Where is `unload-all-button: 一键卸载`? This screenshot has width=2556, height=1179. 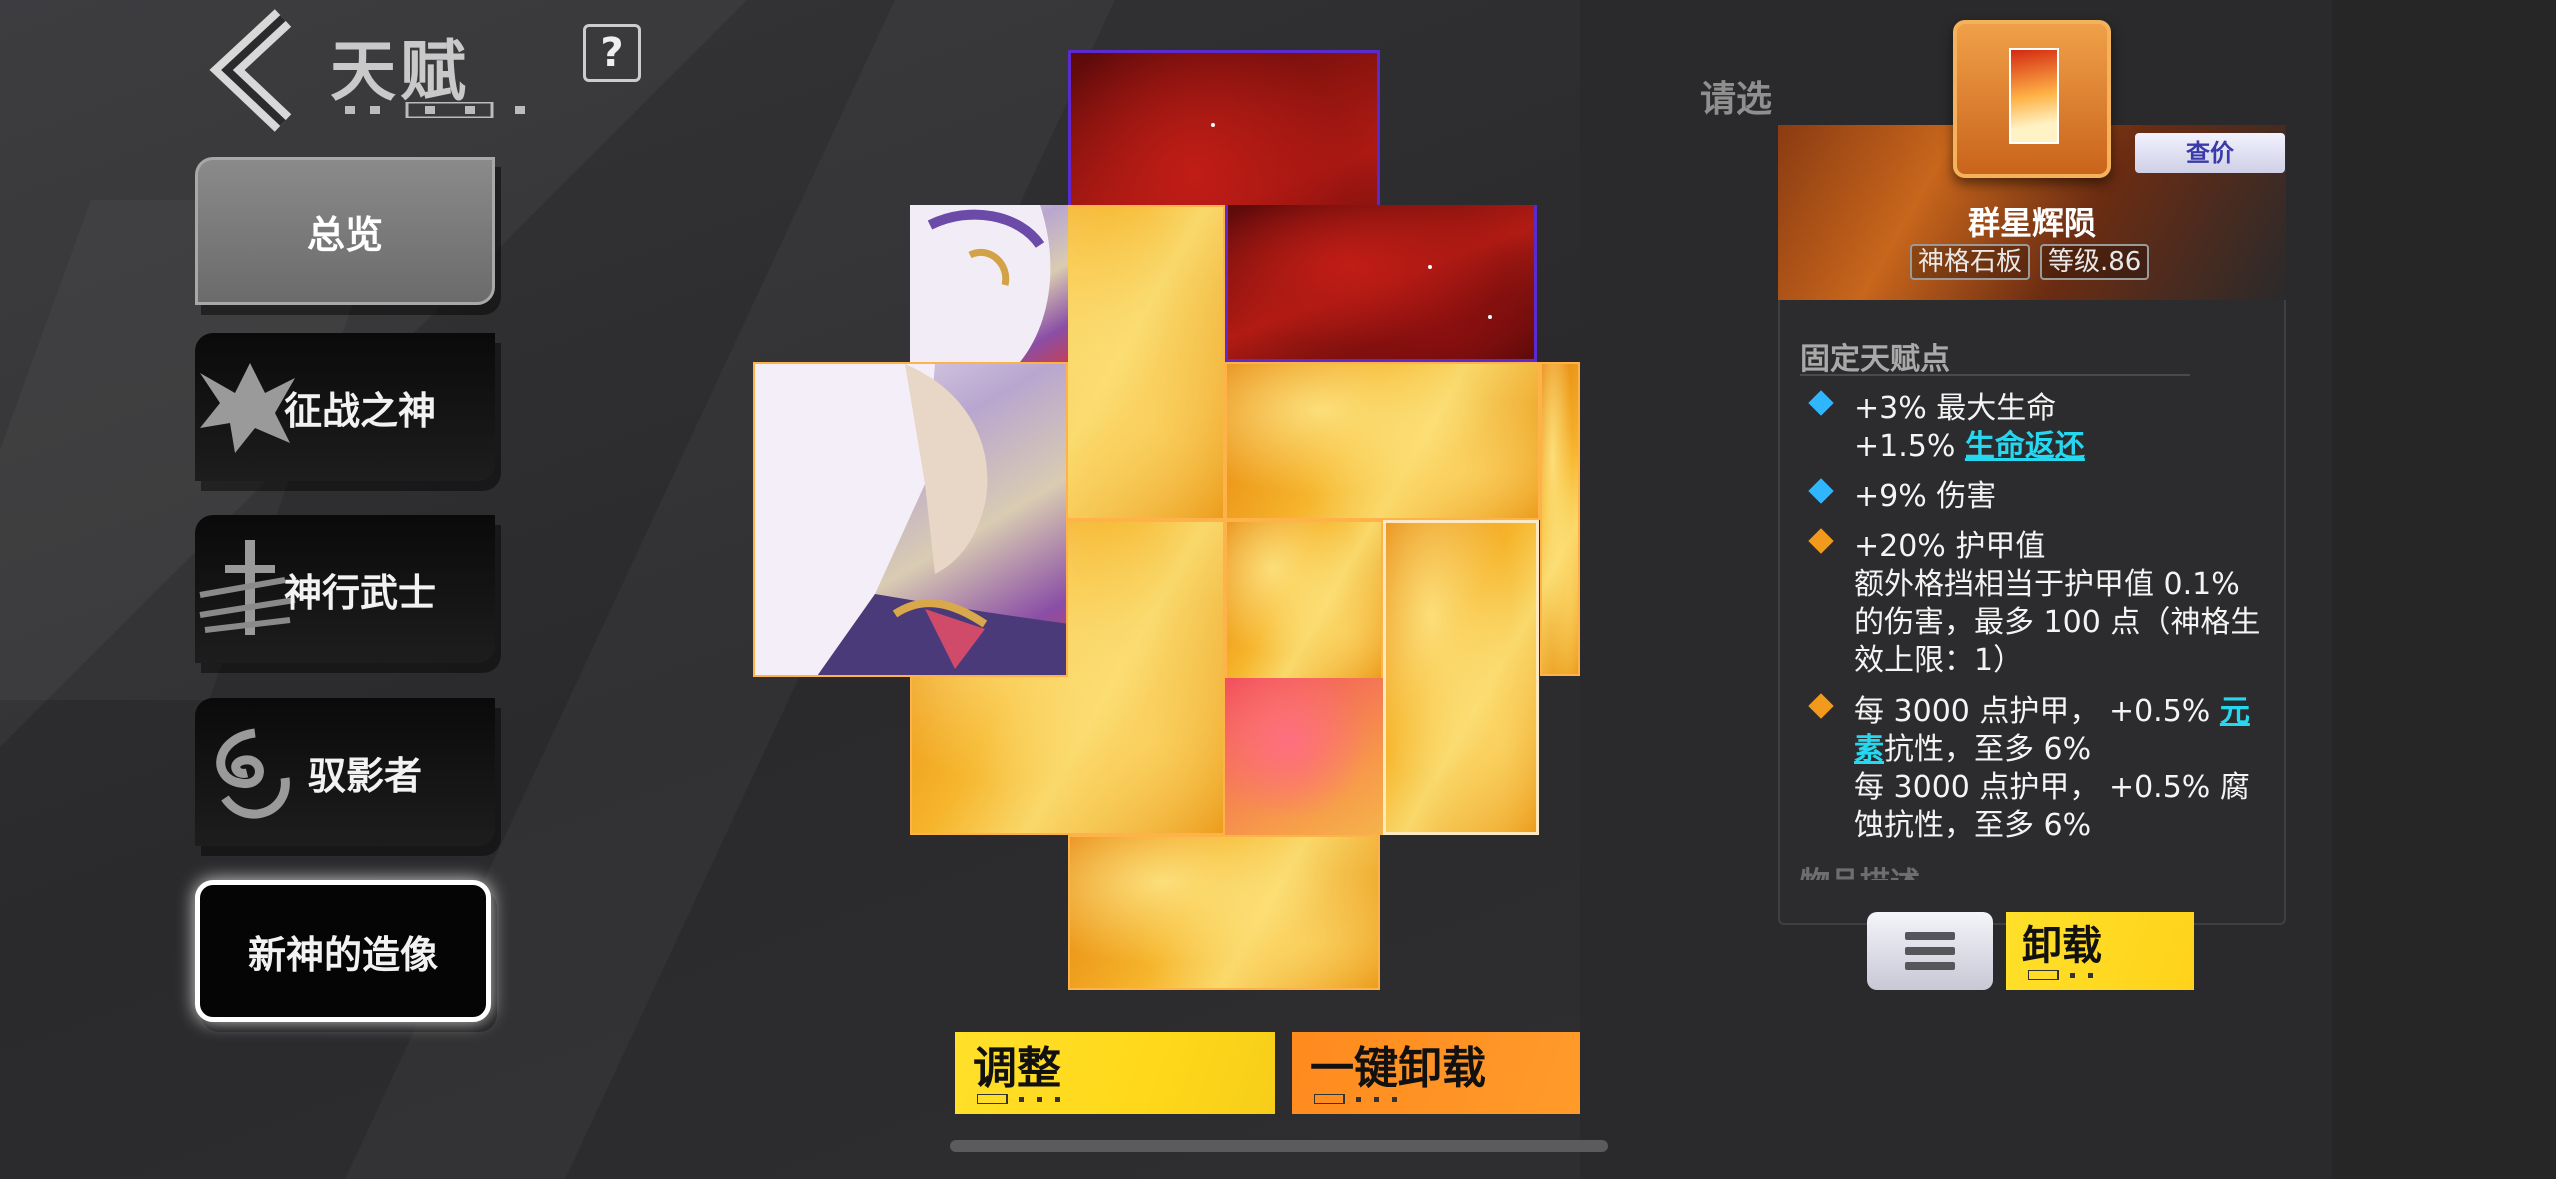 unload-all-button: 一键卸载 is located at coordinates (1436, 1073).